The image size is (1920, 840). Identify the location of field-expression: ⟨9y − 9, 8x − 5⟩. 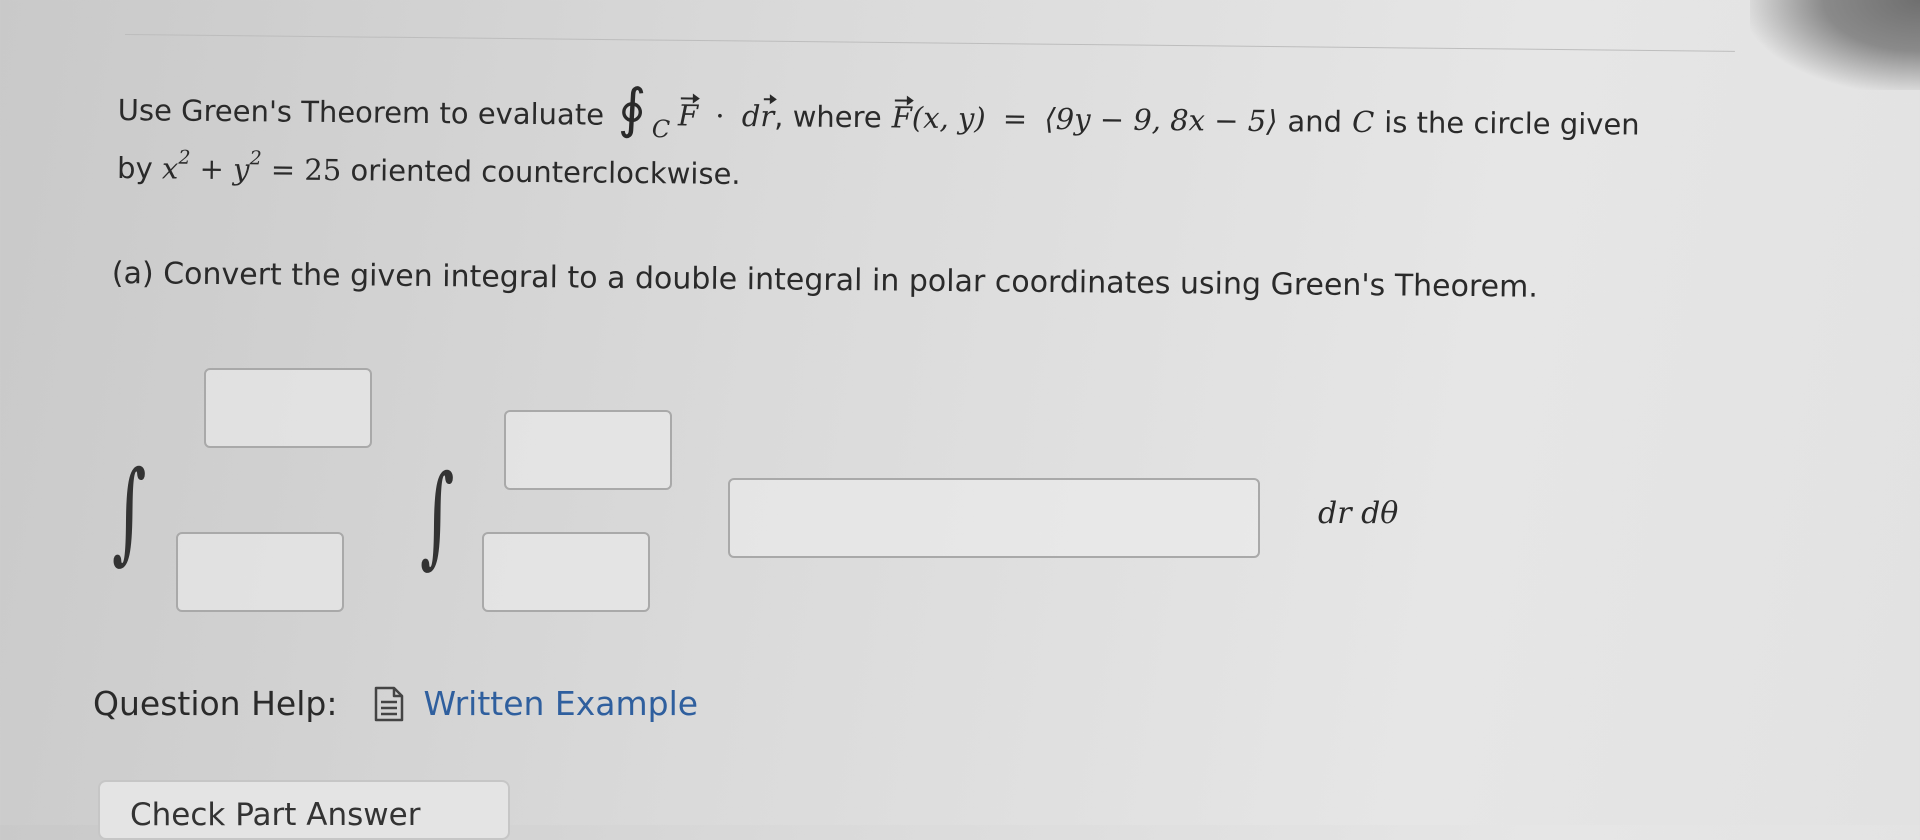
(1161, 120).